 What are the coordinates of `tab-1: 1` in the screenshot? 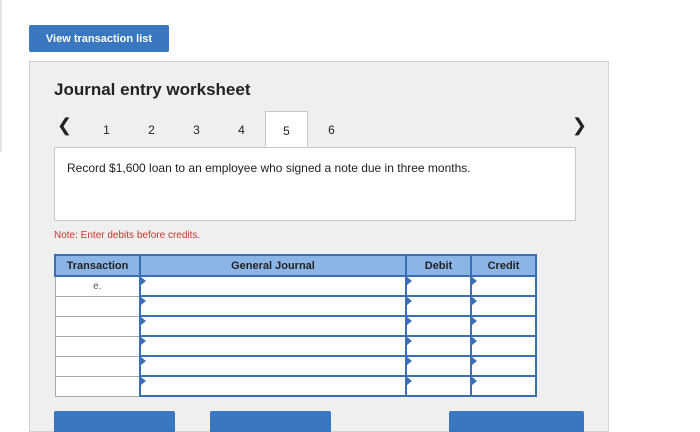 It's located at (106, 129).